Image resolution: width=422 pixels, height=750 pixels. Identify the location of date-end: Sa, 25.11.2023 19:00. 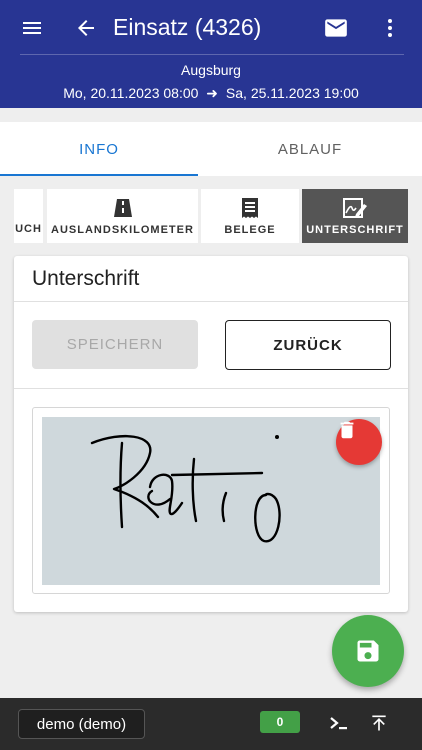
(292, 93).